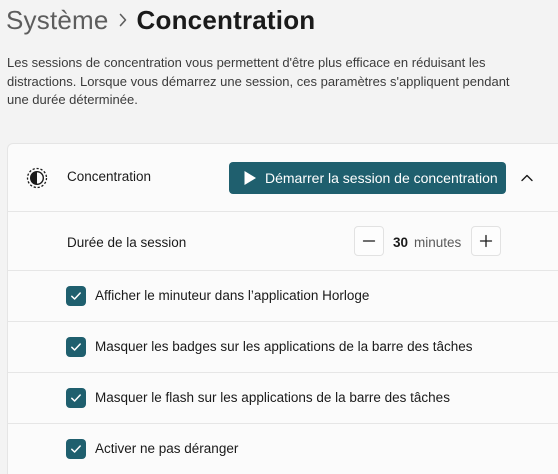 The width and height of the screenshot is (558, 474). Describe the element at coordinates (57, 20) in the screenshot. I see `breadcrumb-parent-link: Système` at that location.